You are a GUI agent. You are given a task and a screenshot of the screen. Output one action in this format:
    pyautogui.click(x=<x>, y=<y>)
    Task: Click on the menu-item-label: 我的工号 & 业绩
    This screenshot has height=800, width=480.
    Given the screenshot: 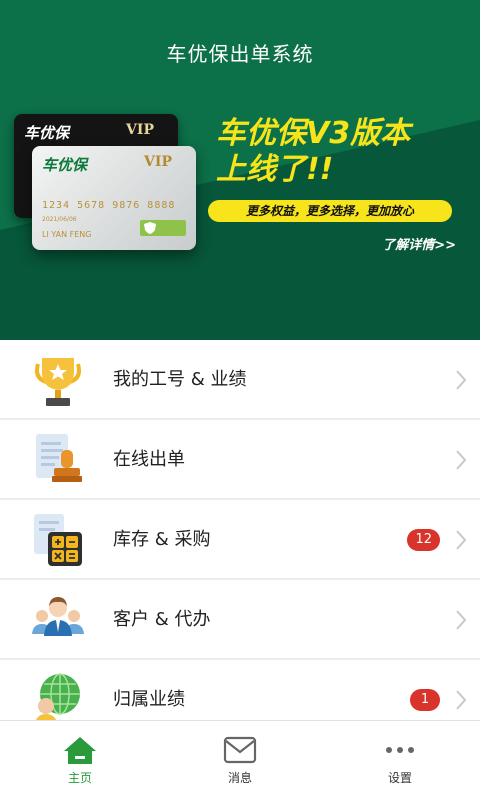 What is the action you would take?
    pyautogui.click(x=180, y=379)
    